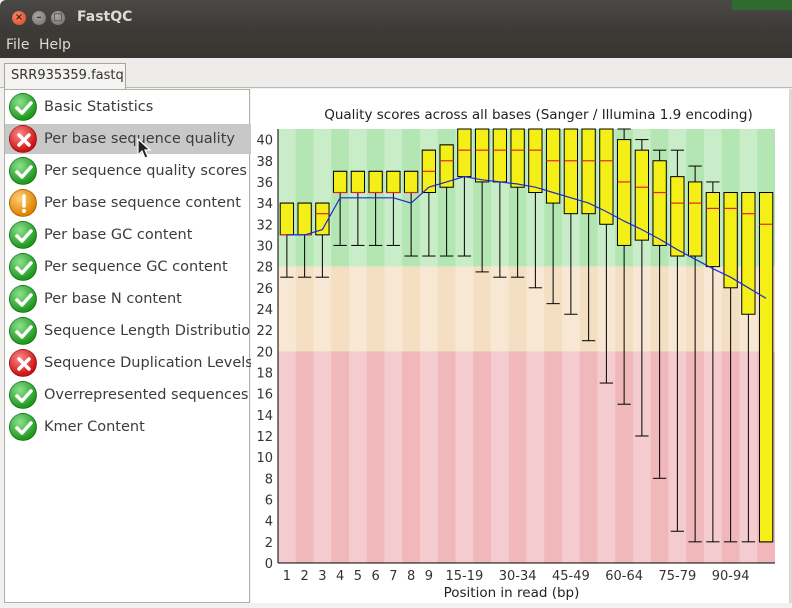  What do you see at coordinates (23, 203) in the screenshot?
I see `warning-icon` at bounding box center [23, 203].